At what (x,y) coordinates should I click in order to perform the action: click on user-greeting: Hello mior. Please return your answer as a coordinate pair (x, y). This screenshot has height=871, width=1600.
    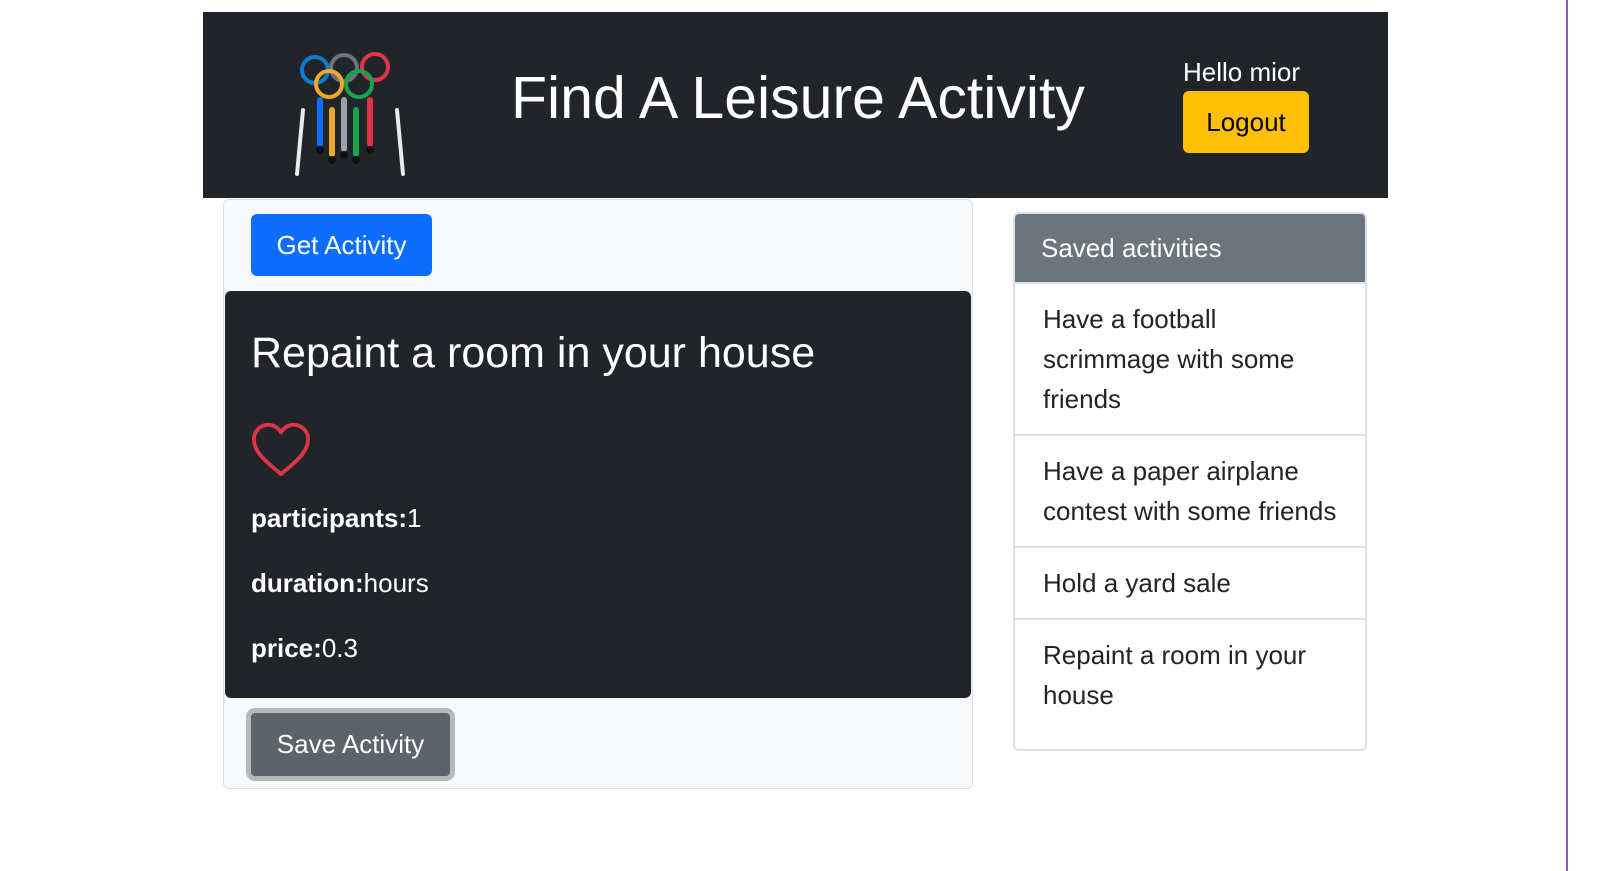
    Looking at the image, I should click on (1242, 72).